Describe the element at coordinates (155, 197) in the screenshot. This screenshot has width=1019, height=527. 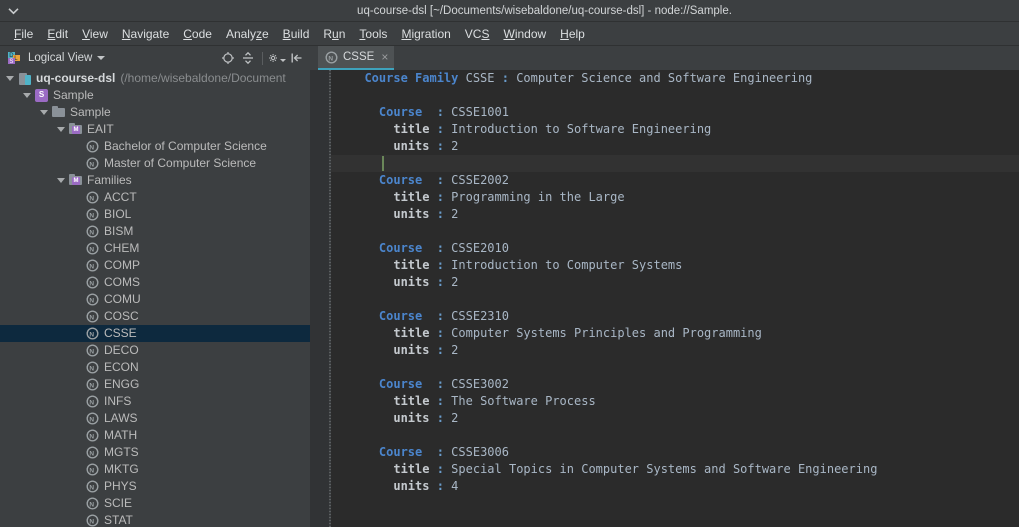
I see `tree-item-acct: N ACCT` at that location.